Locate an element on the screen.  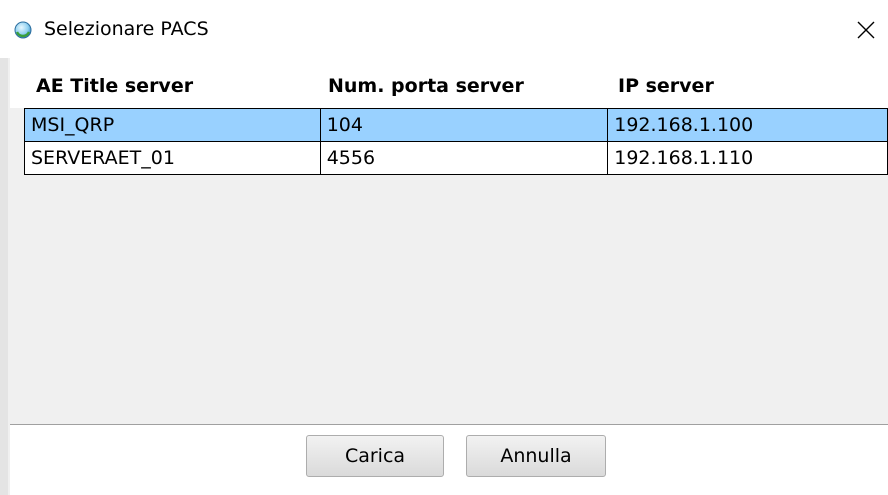
cell-ip: 192.168.1.110 is located at coordinates (747, 158).